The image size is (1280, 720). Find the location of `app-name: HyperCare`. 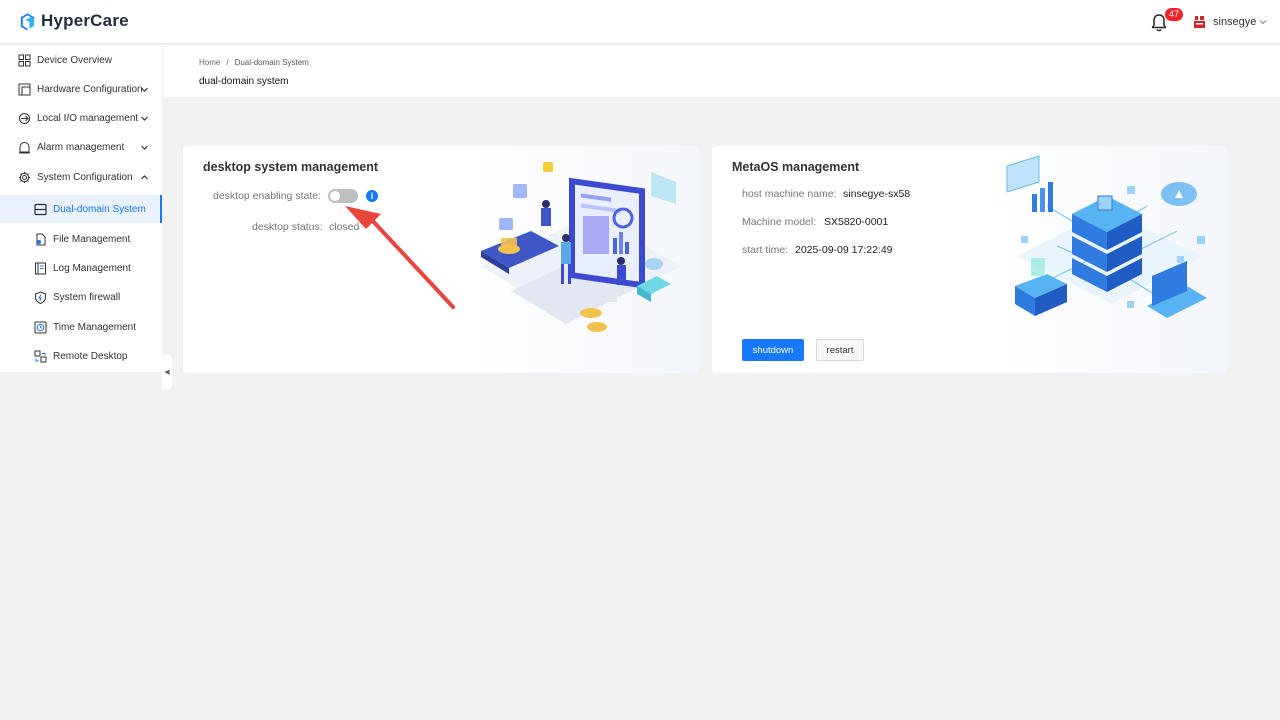

app-name: HyperCare is located at coordinates (85, 20).